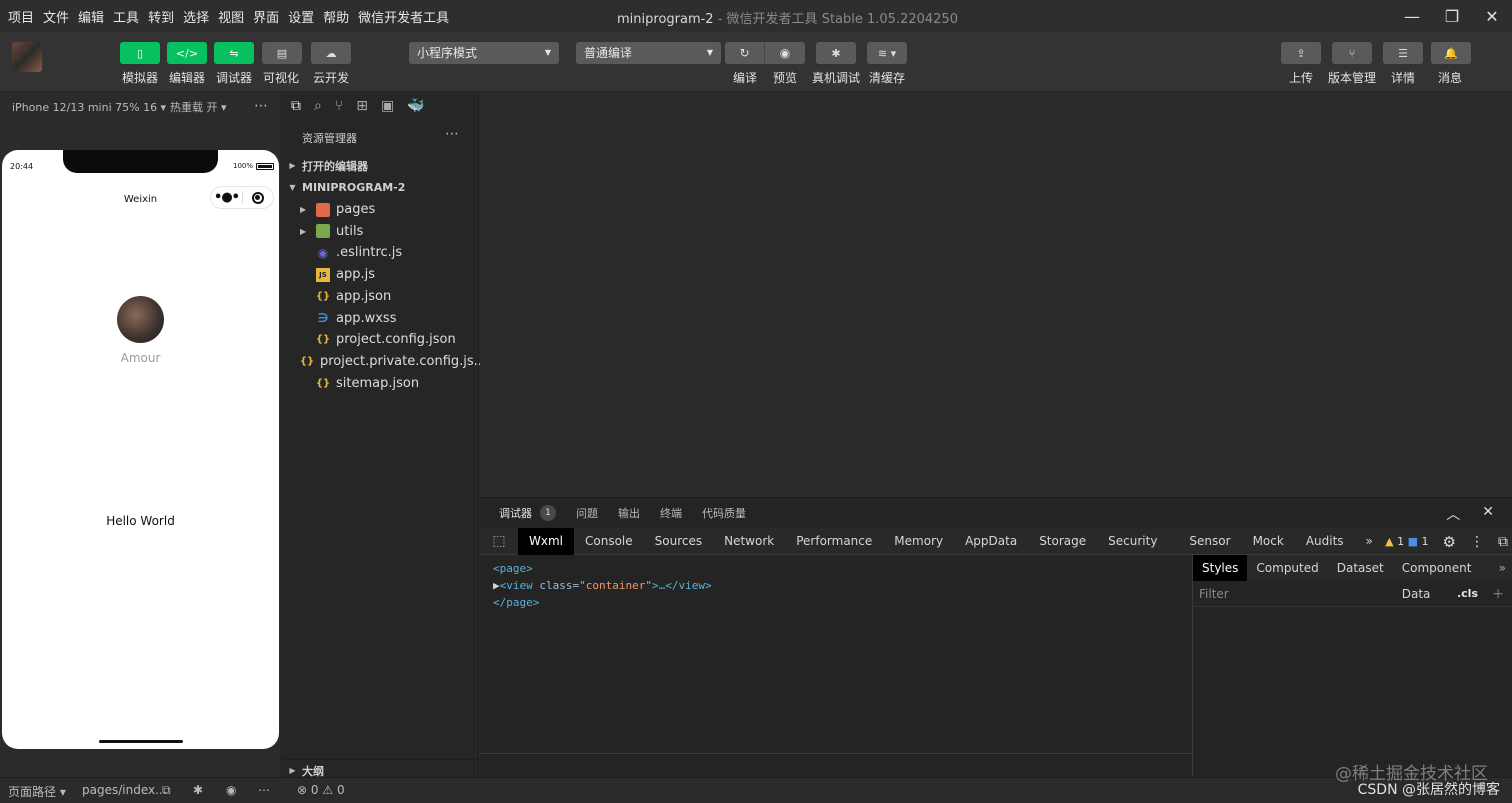  What do you see at coordinates (403, 16) in the screenshot?
I see `menu-item-devtools: 微信开发者工具` at bounding box center [403, 16].